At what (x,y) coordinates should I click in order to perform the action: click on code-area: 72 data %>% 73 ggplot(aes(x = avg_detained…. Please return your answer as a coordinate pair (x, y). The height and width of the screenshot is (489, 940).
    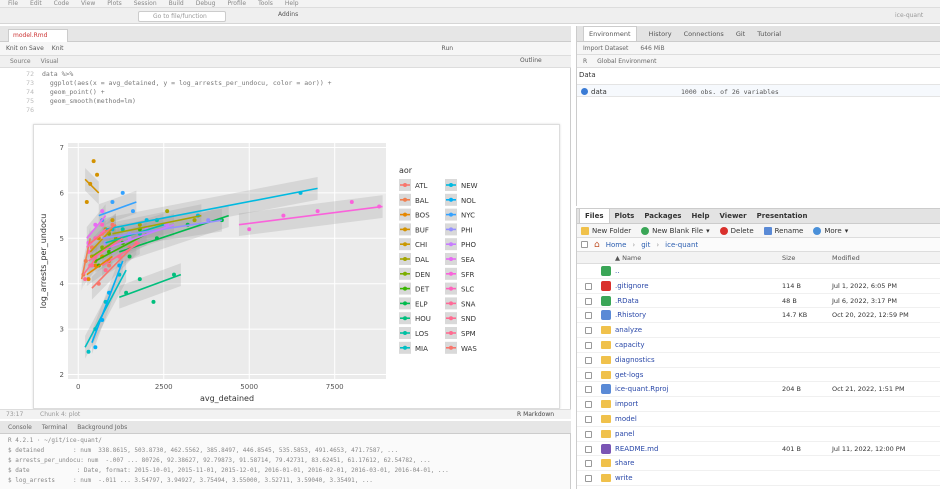
    Looking at the image, I should click on (285, 95).